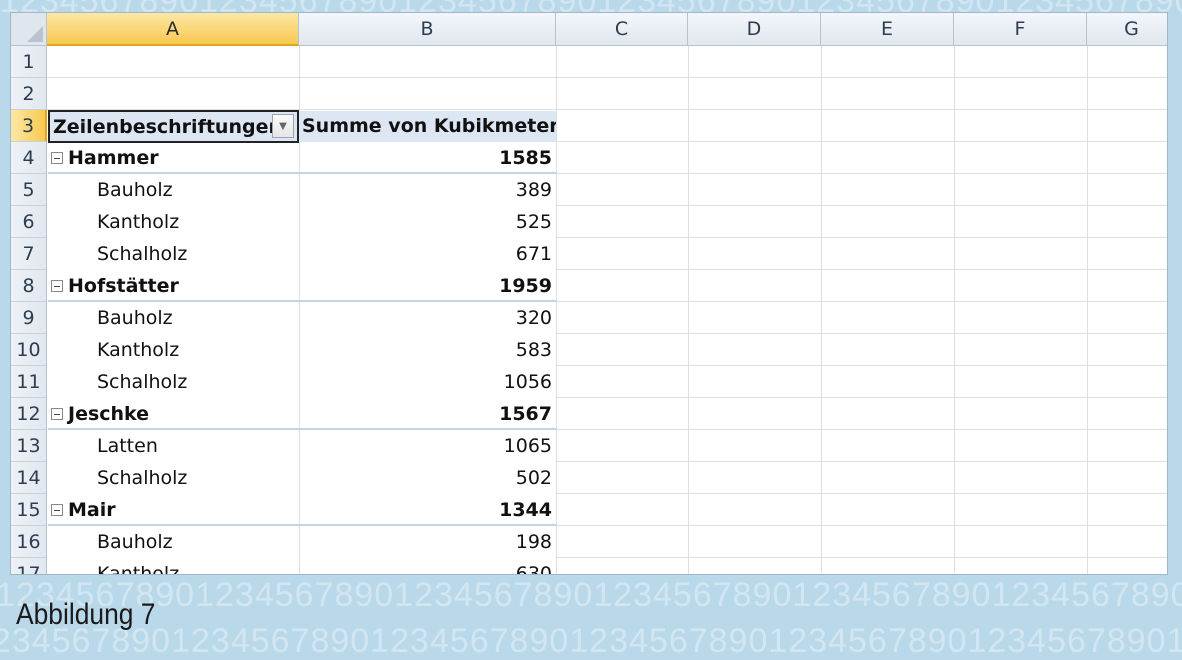 Image resolution: width=1182 pixels, height=660 pixels. Describe the element at coordinates (426, 190) in the screenshot. I see `item-value: 389` at that location.